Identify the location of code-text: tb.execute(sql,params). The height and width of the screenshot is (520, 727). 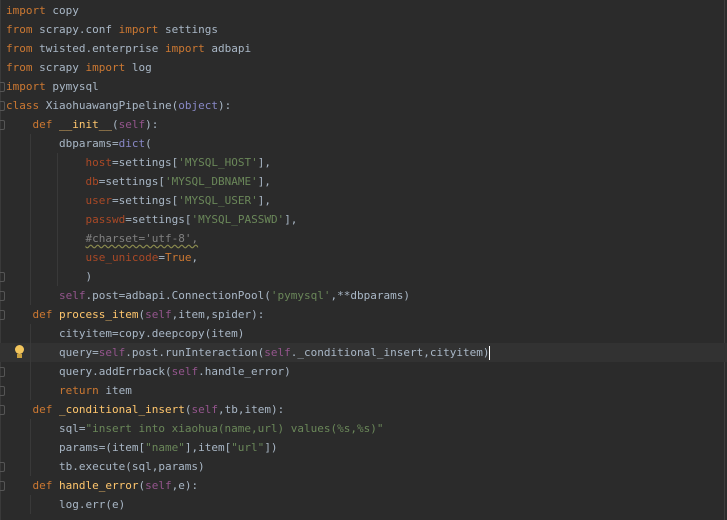
(105, 466).